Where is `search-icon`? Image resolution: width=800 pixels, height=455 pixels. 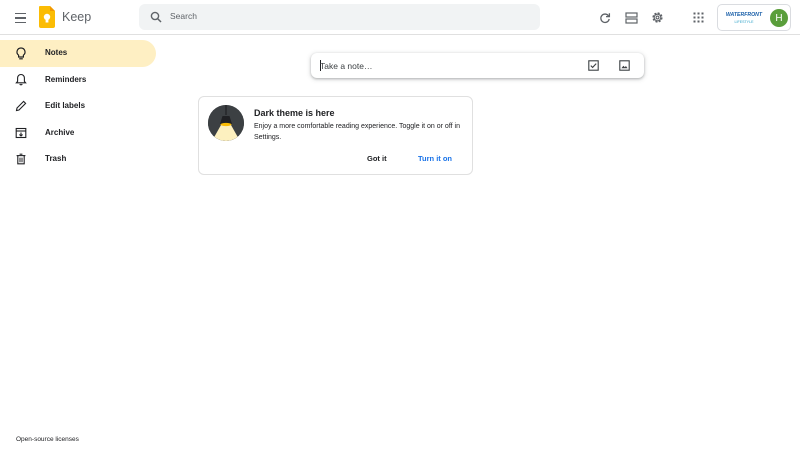 search-icon is located at coordinates (156, 17).